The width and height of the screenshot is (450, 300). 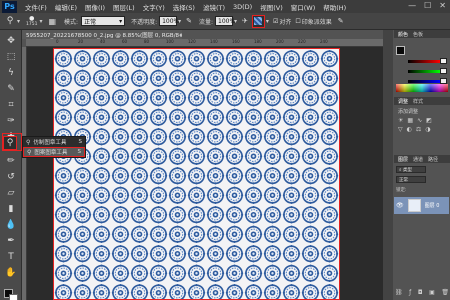 I want to click on ruler-tick: 240, so click(x=324, y=41).